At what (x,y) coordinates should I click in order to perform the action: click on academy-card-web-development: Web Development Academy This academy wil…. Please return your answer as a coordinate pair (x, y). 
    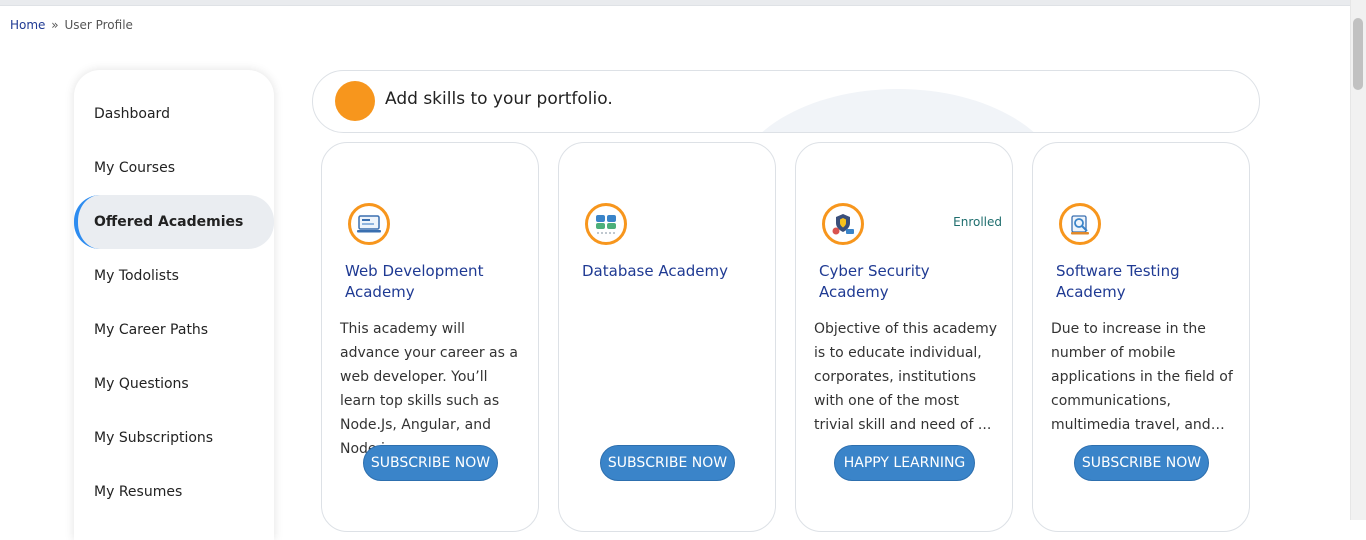
    Looking at the image, I should click on (430, 337).